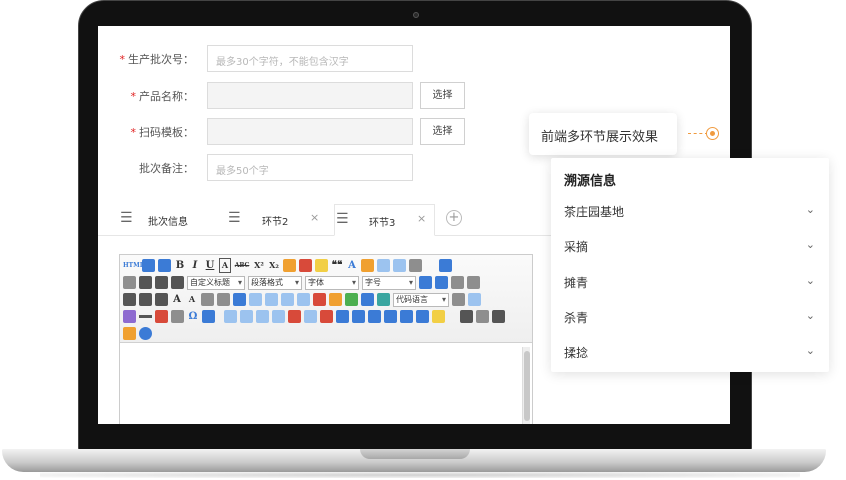 This screenshot has height=480, width=846. I want to click on underline-button: U, so click(210, 265).